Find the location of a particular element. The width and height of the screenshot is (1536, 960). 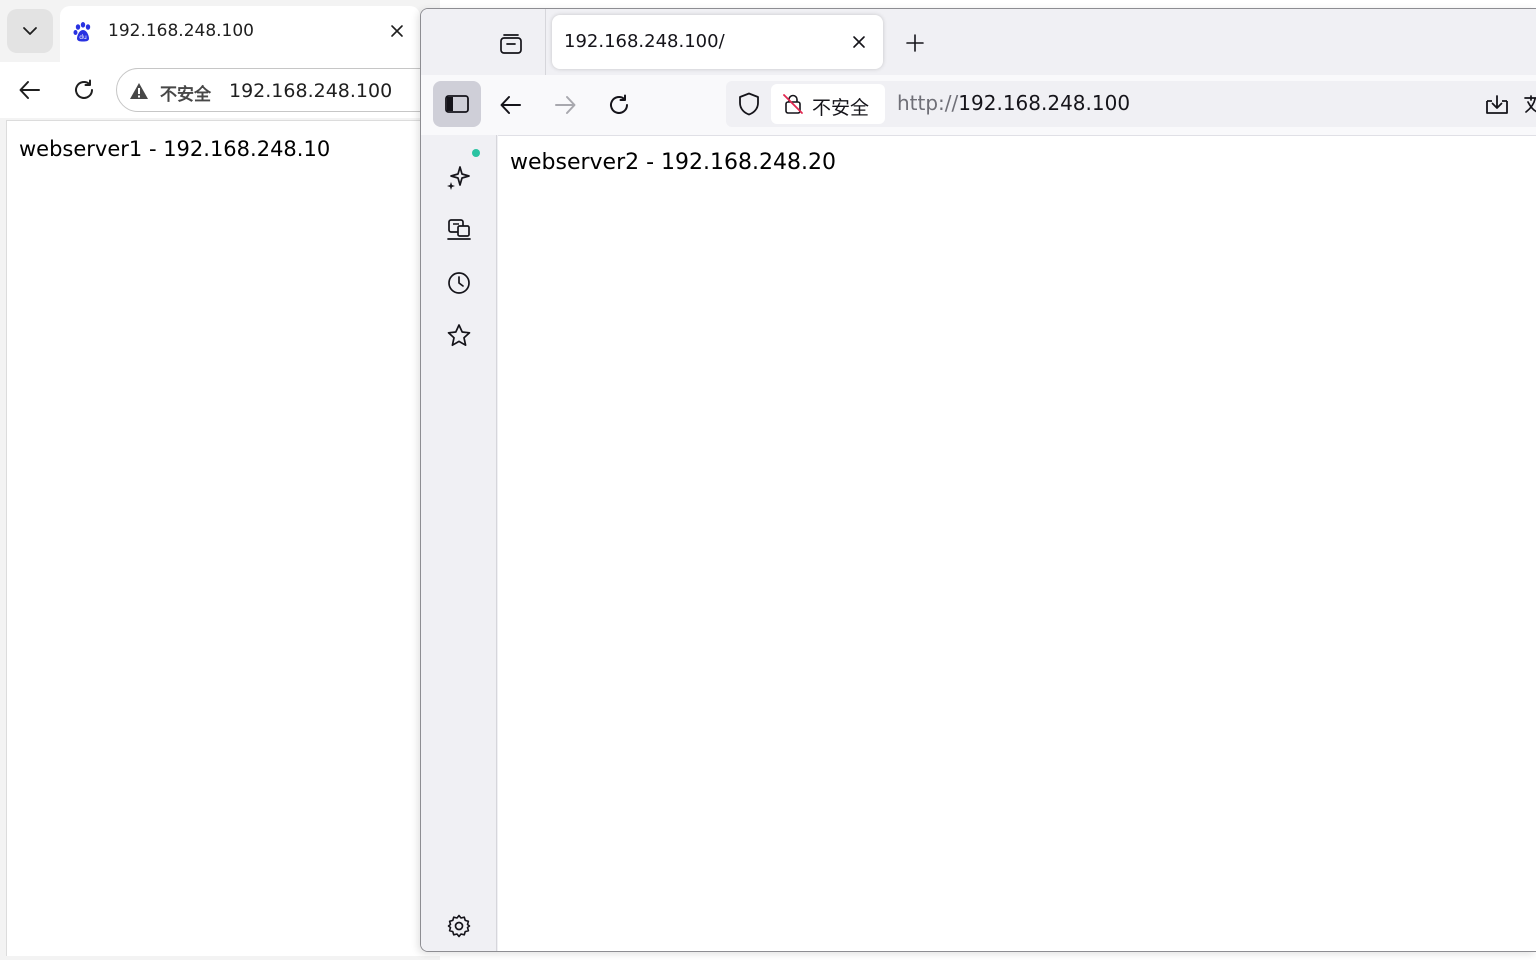

url-host: 192.168.248.100 is located at coordinates (1044, 103).